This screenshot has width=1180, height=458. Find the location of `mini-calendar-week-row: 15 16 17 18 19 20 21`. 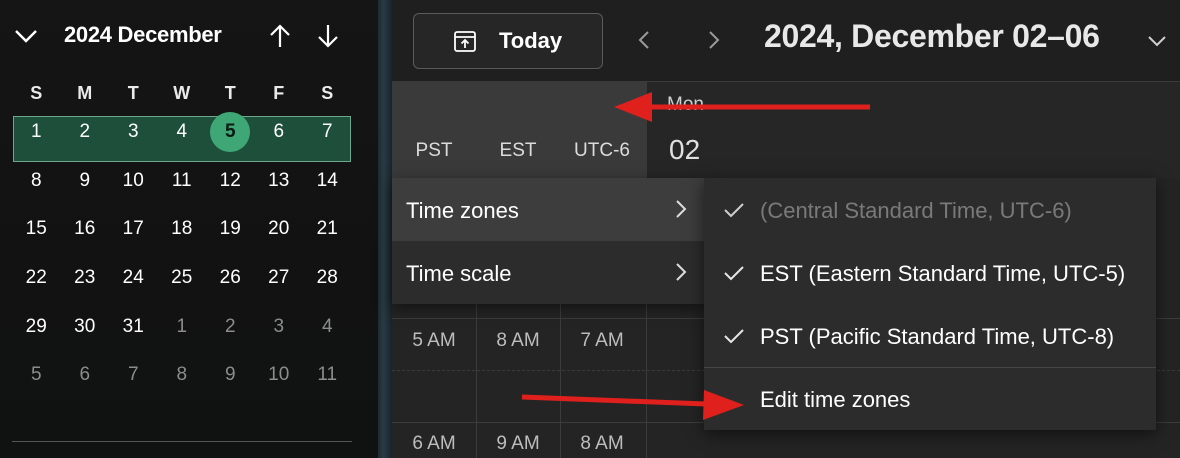

mini-calendar-week-row: 15 16 17 18 19 20 21 is located at coordinates (182, 229).